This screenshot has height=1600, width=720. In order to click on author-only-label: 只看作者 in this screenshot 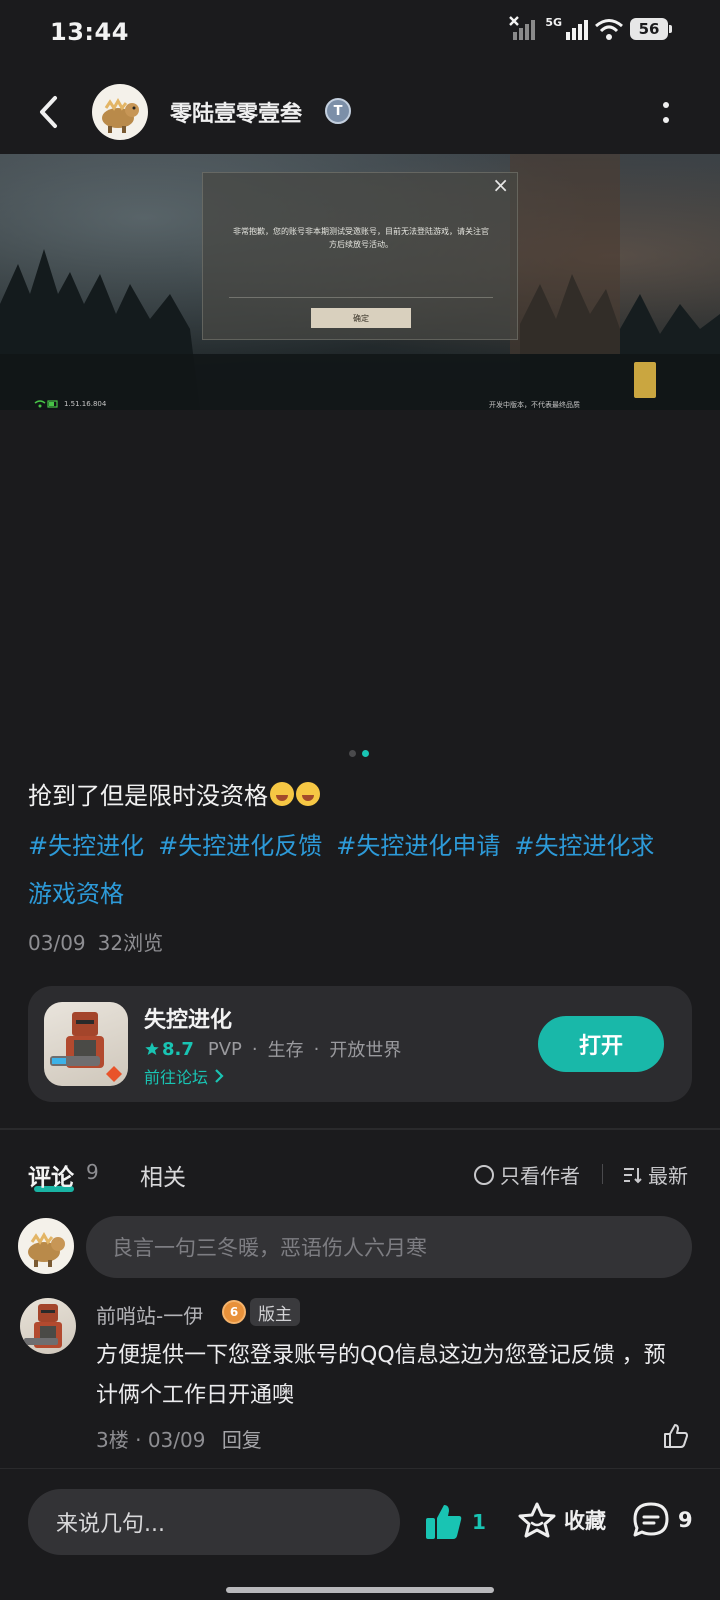, I will do `click(540, 1176)`.